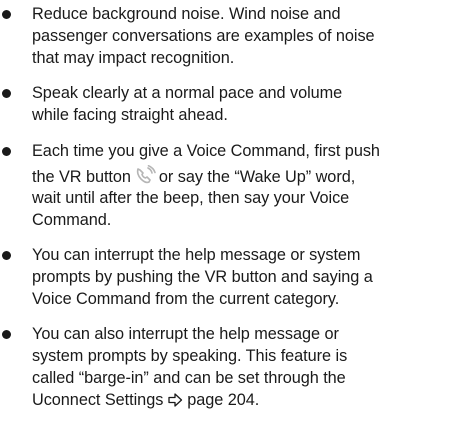  Describe the element at coordinates (81, 177) in the screenshot. I see `text-segment: the VR button` at that location.